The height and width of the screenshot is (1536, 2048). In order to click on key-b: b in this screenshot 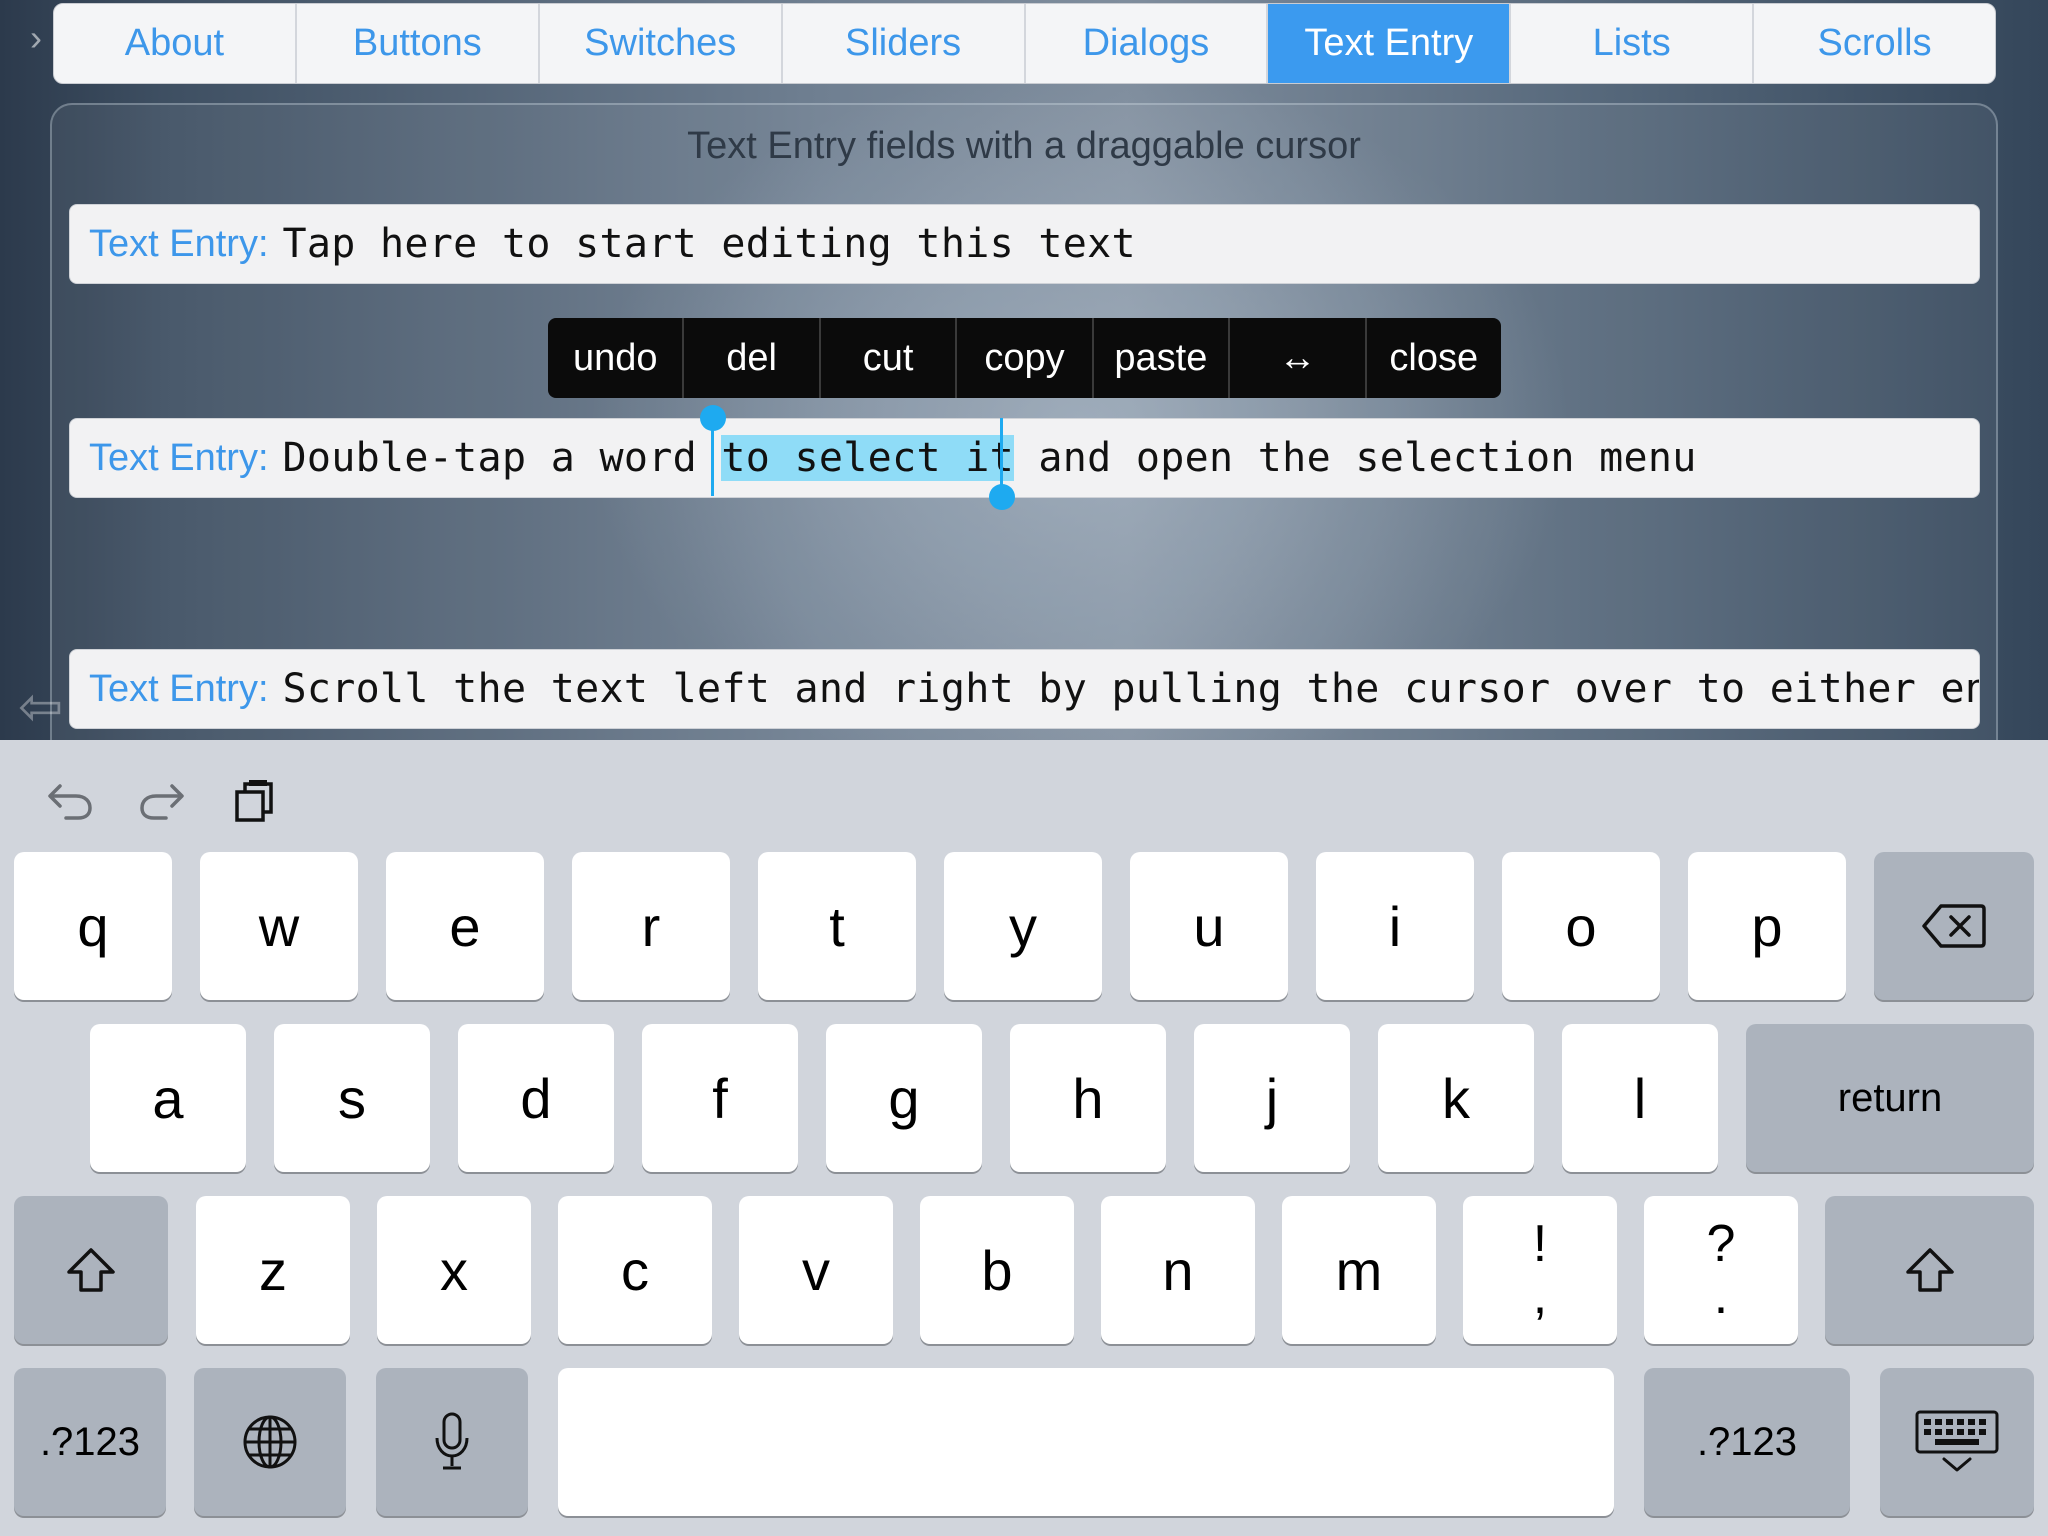, I will do `click(997, 1270)`.